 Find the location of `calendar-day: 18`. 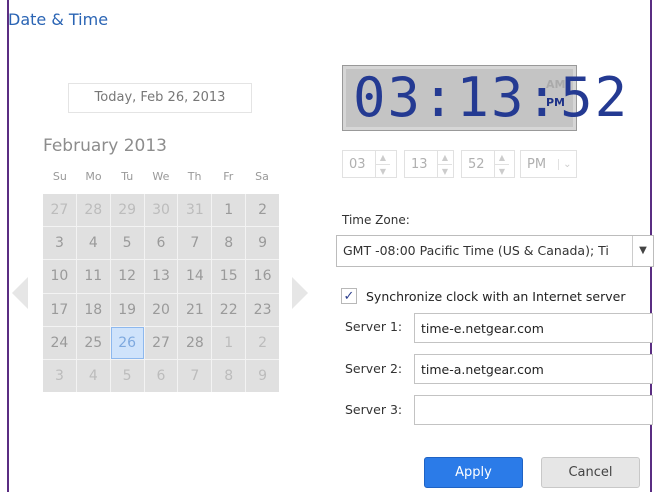

calendar-day: 18 is located at coordinates (93, 309).